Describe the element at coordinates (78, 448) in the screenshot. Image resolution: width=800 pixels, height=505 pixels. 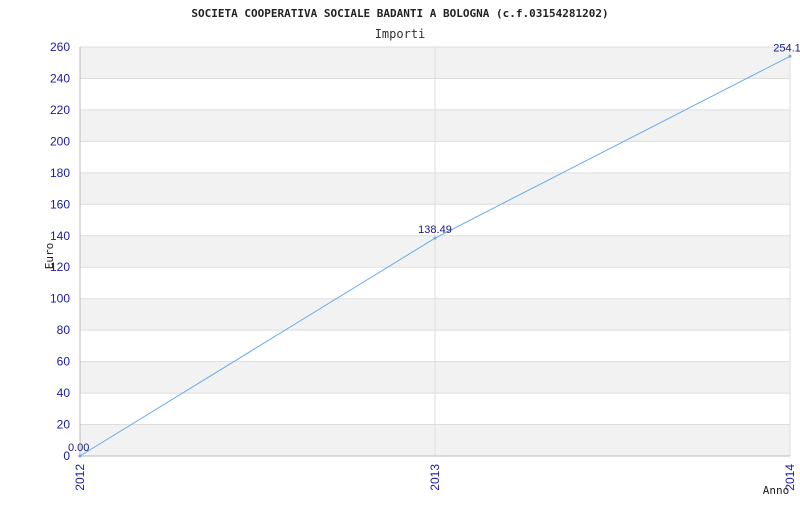
I see `data-label: 0.00` at that location.